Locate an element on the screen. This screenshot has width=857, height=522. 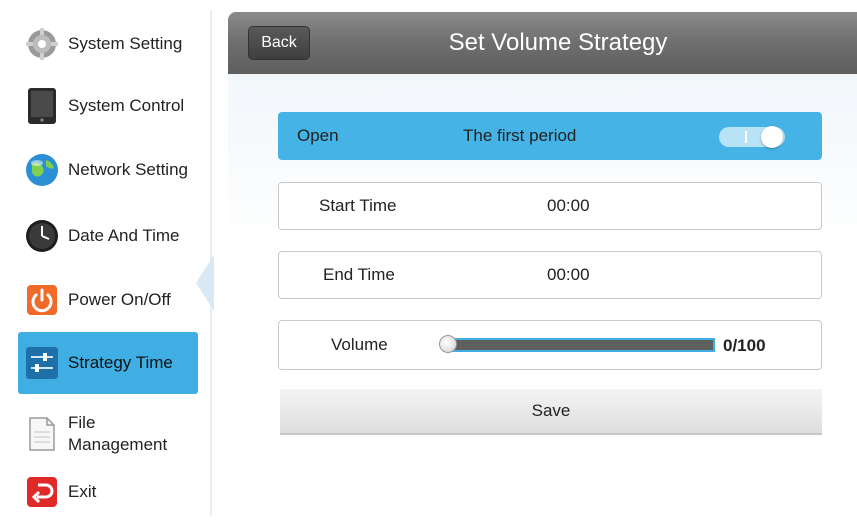
sliders-icon is located at coordinates (42, 363).